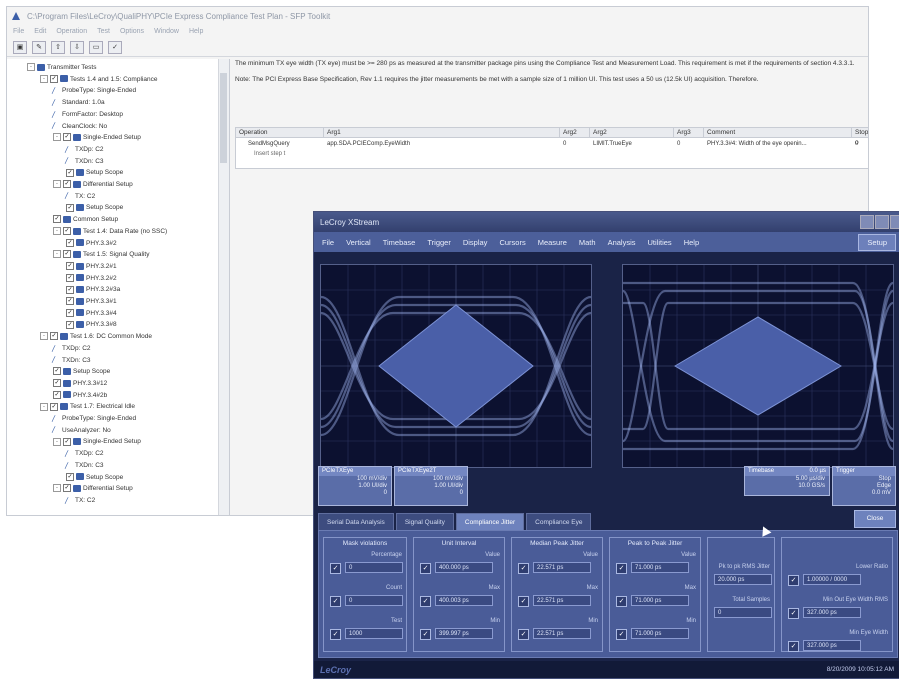 Image resolution: width=899 pixels, height=679 pixels. I want to click on tree-node: - ✓ Test 1.5: Signal Quality, so click(101, 255).